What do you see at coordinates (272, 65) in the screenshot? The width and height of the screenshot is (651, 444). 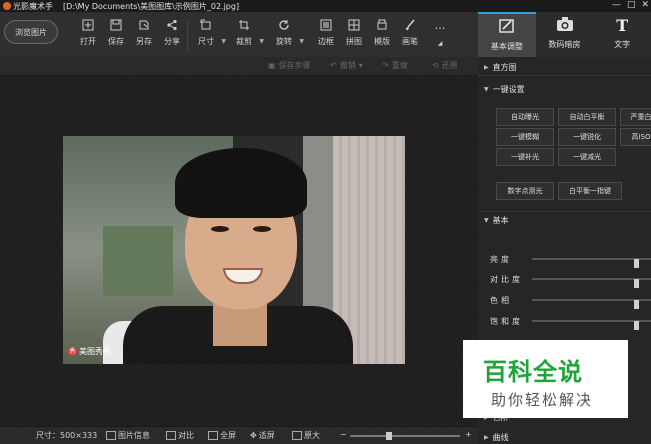 I see `save-step-icon: ▣` at bounding box center [272, 65].